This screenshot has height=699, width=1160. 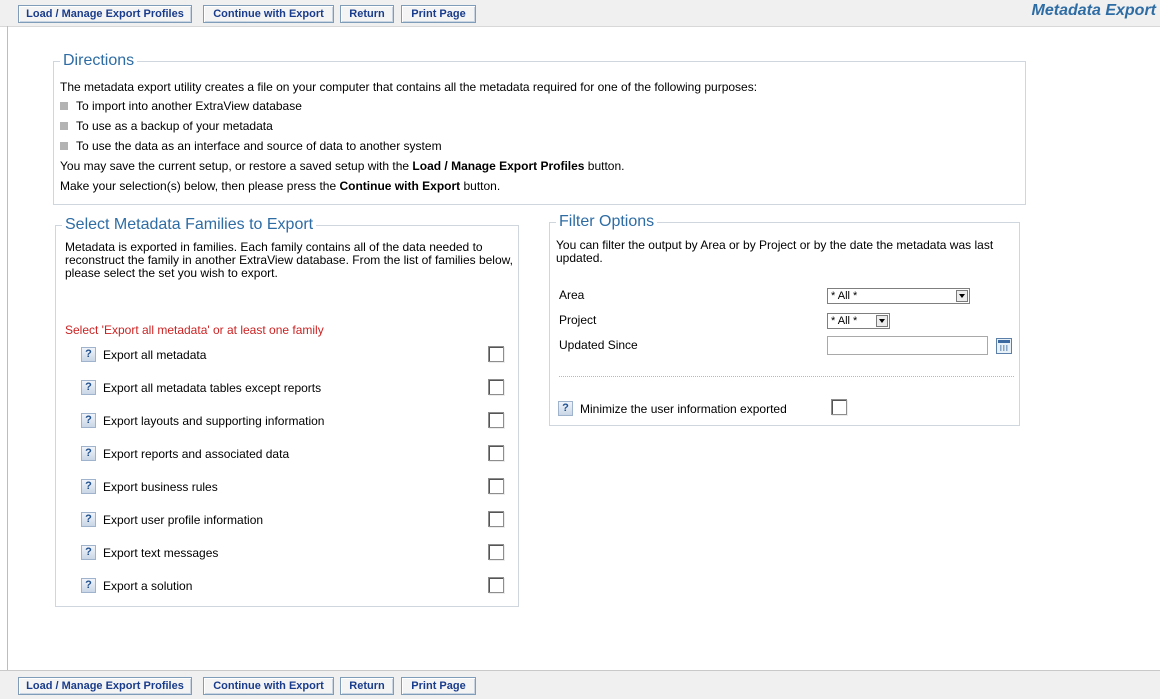 What do you see at coordinates (296, 587) in the screenshot?
I see `family-row: ? Export a solution` at bounding box center [296, 587].